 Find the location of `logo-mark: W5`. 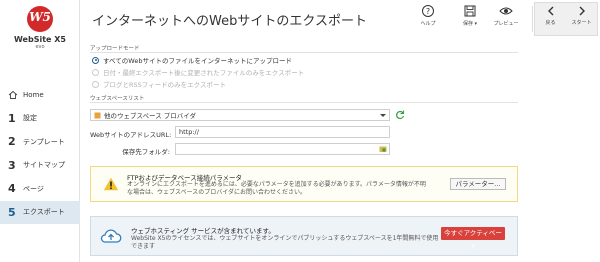

logo-mark: W5 is located at coordinates (40, 19).